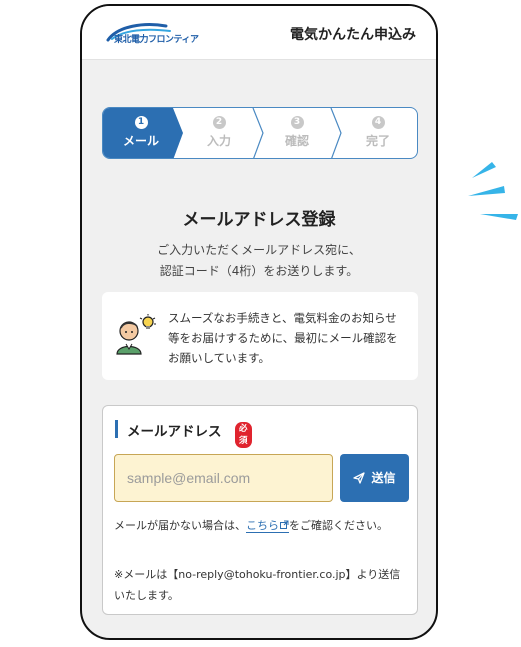  What do you see at coordinates (284, 524) in the screenshot?
I see `external-link-icon` at bounding box center [284, 524].